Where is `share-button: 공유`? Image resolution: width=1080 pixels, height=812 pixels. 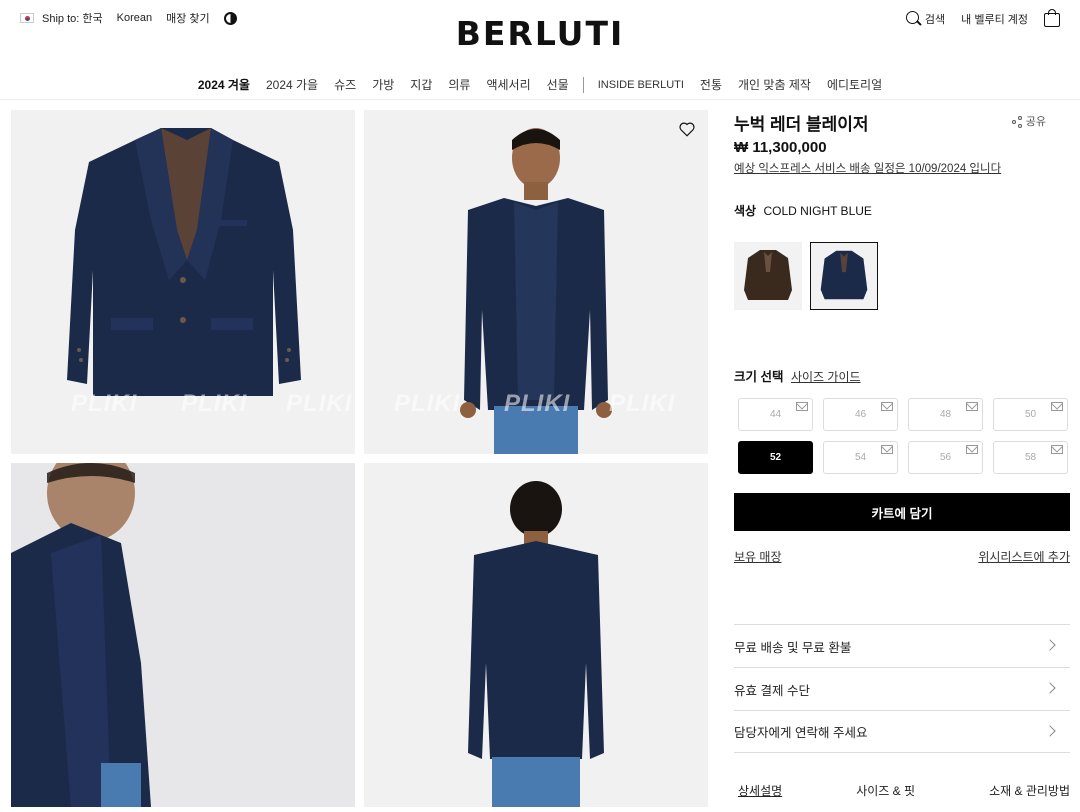
share-button: 공유 is located at coordinates (1028, 121).